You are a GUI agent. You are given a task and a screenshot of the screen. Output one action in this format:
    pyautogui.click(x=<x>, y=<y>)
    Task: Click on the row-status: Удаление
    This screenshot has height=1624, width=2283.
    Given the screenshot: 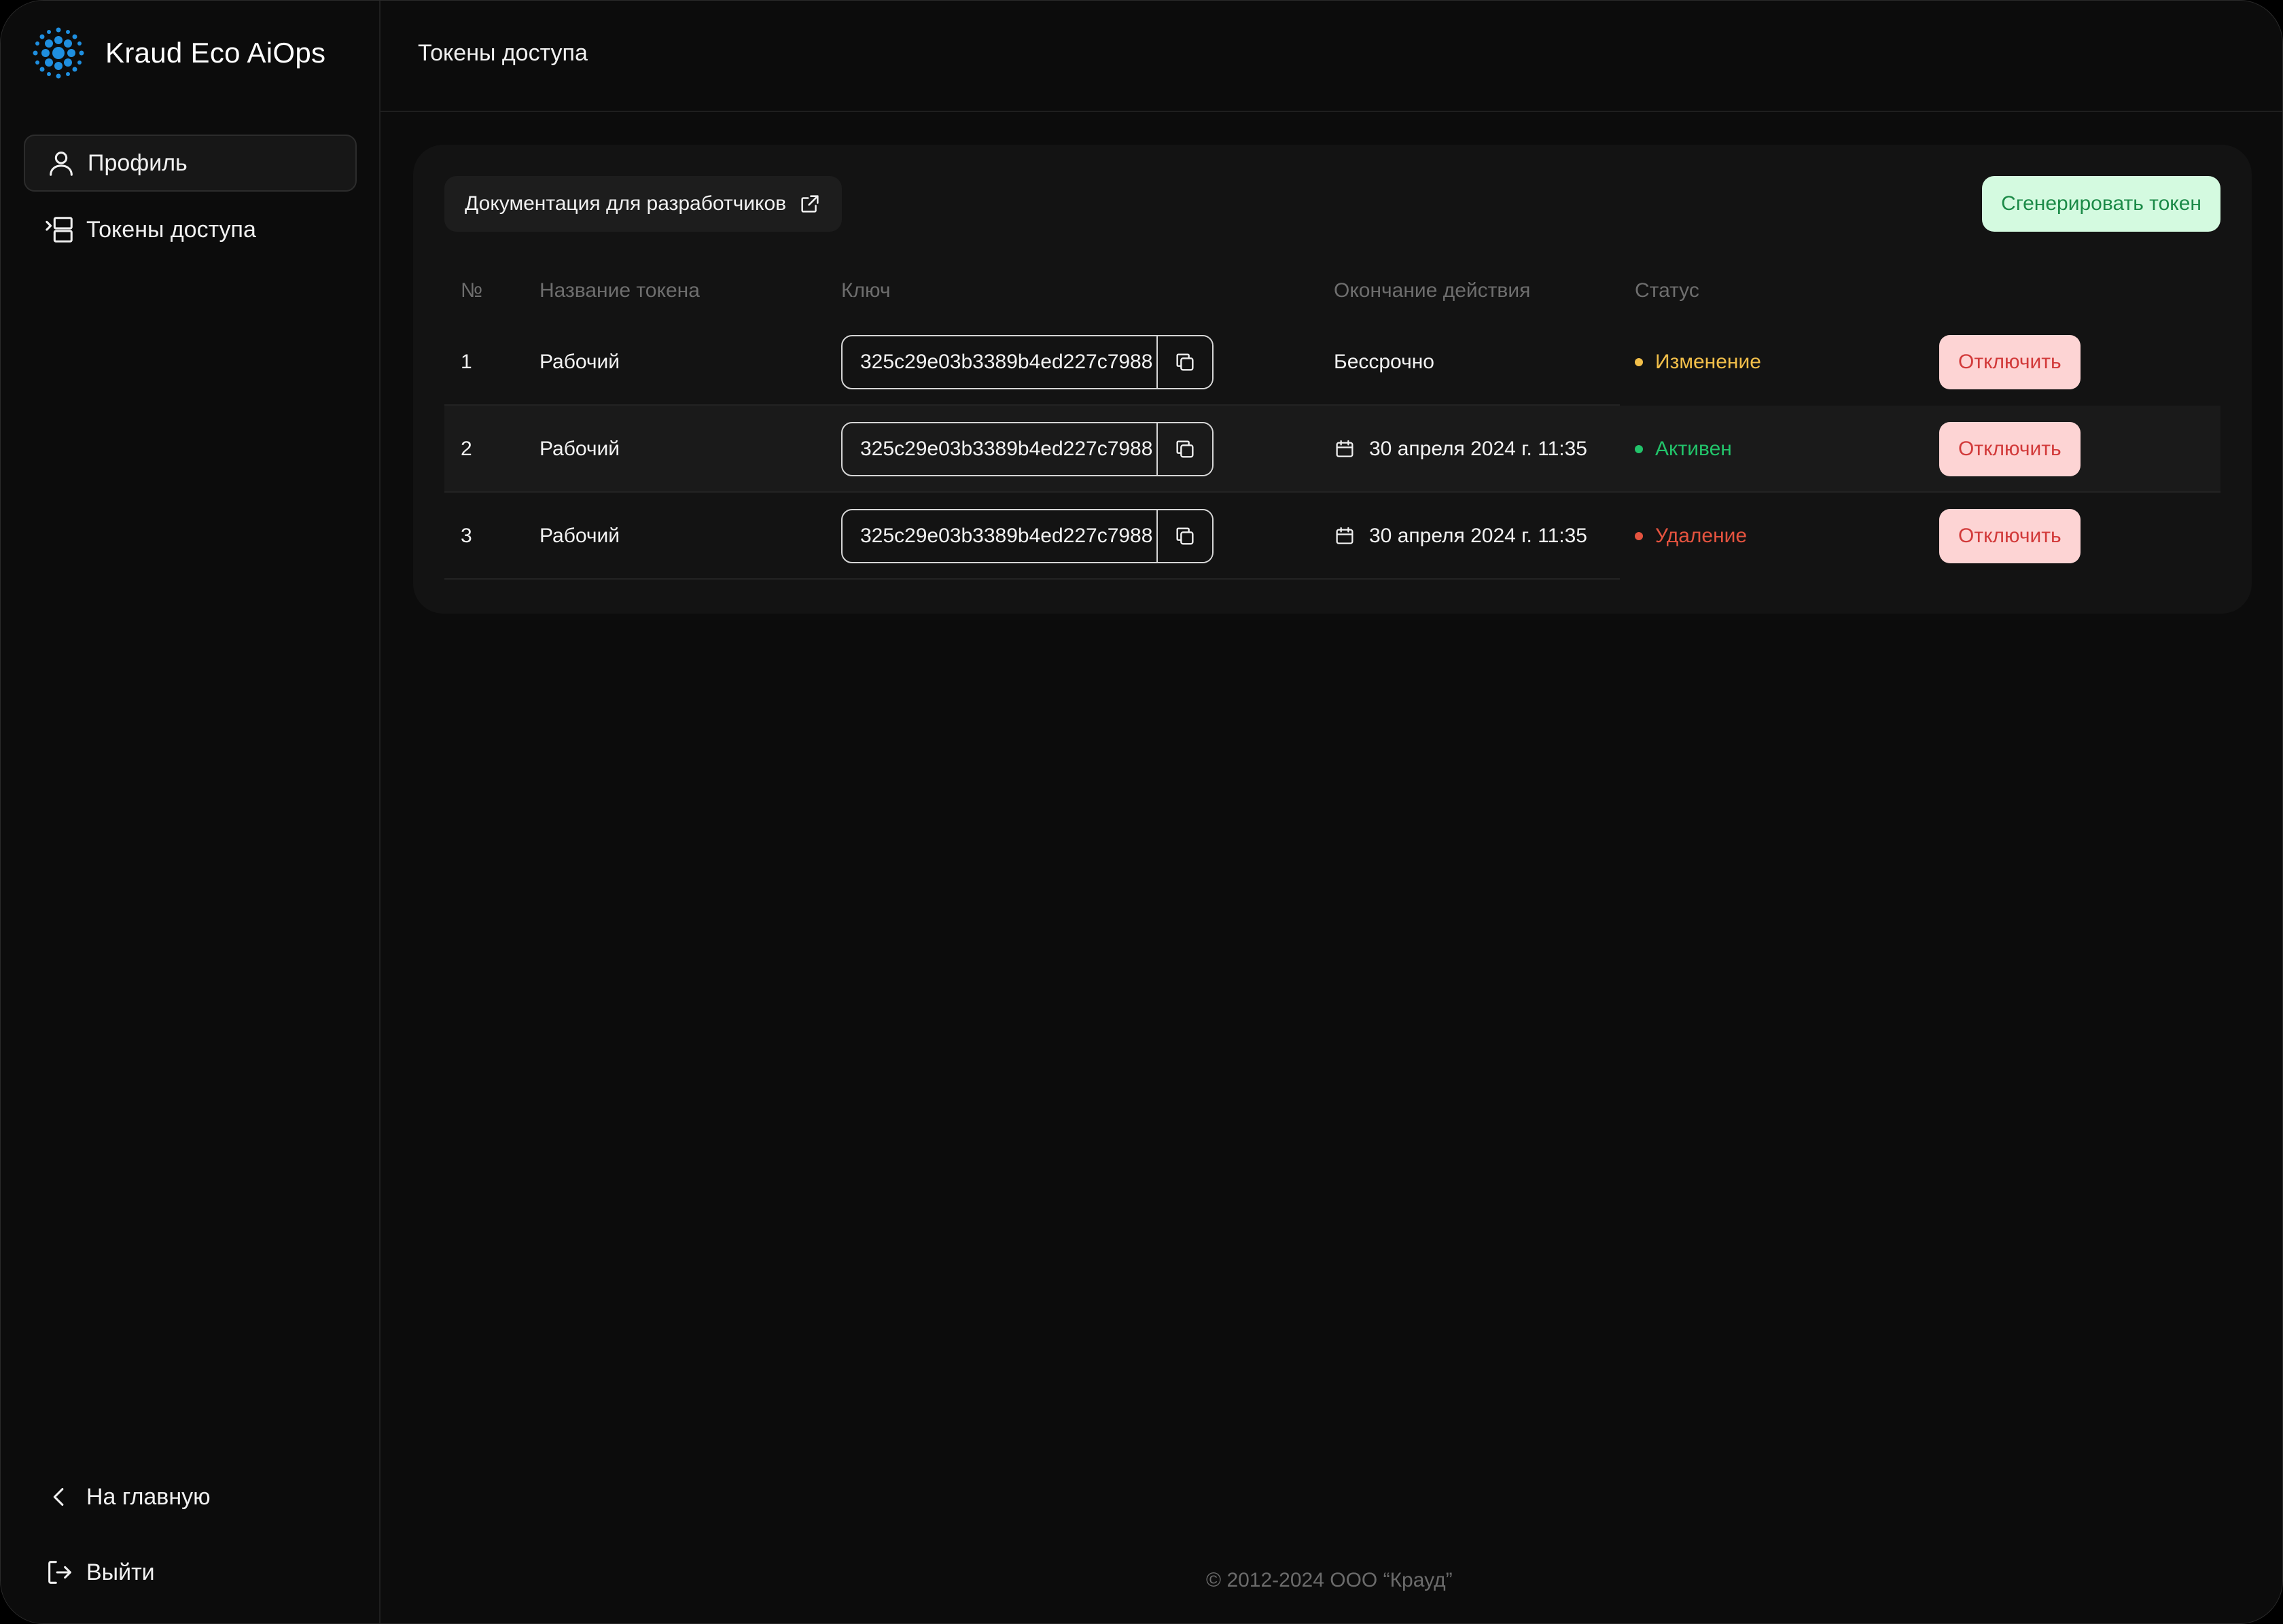 What is the action you would take?
    pyautogui.click(x=1691, y=536)
    